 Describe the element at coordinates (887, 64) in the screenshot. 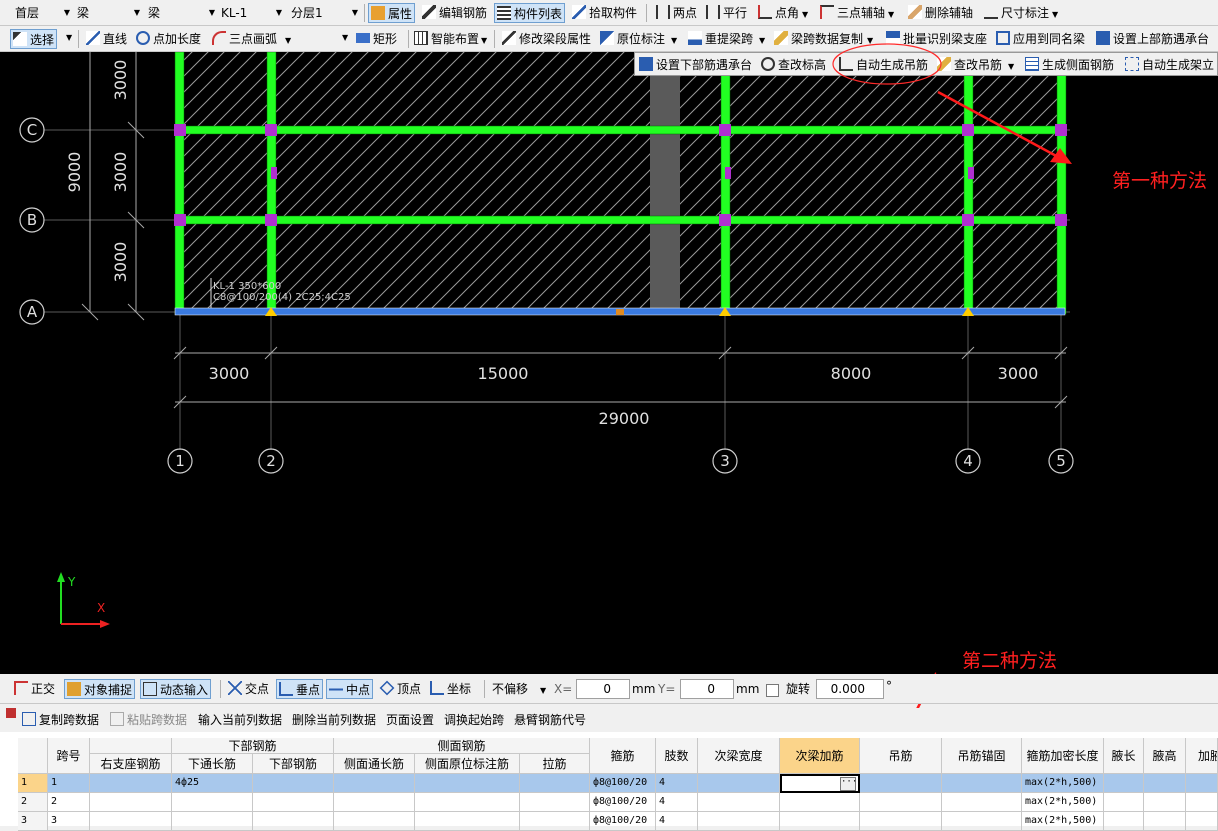

I see `hanger-highlight-ellipse` at that location.